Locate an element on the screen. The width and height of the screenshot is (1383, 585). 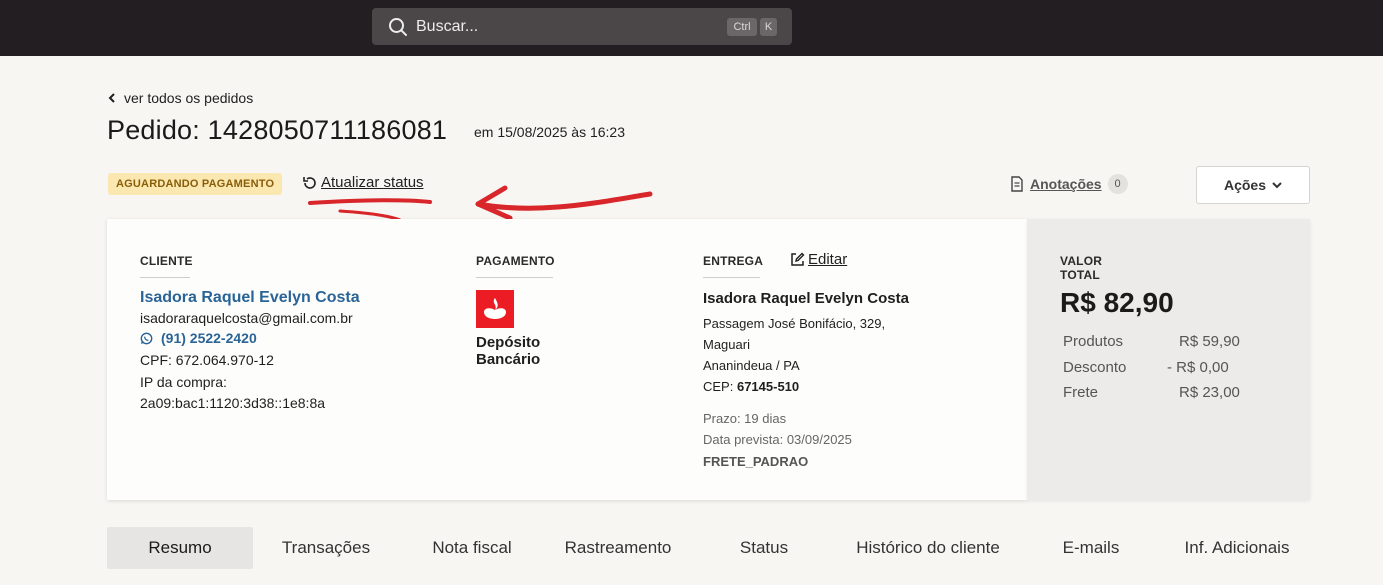
tab-nota-fiscal: Nota fiscal is located at coordinates (472, 548).